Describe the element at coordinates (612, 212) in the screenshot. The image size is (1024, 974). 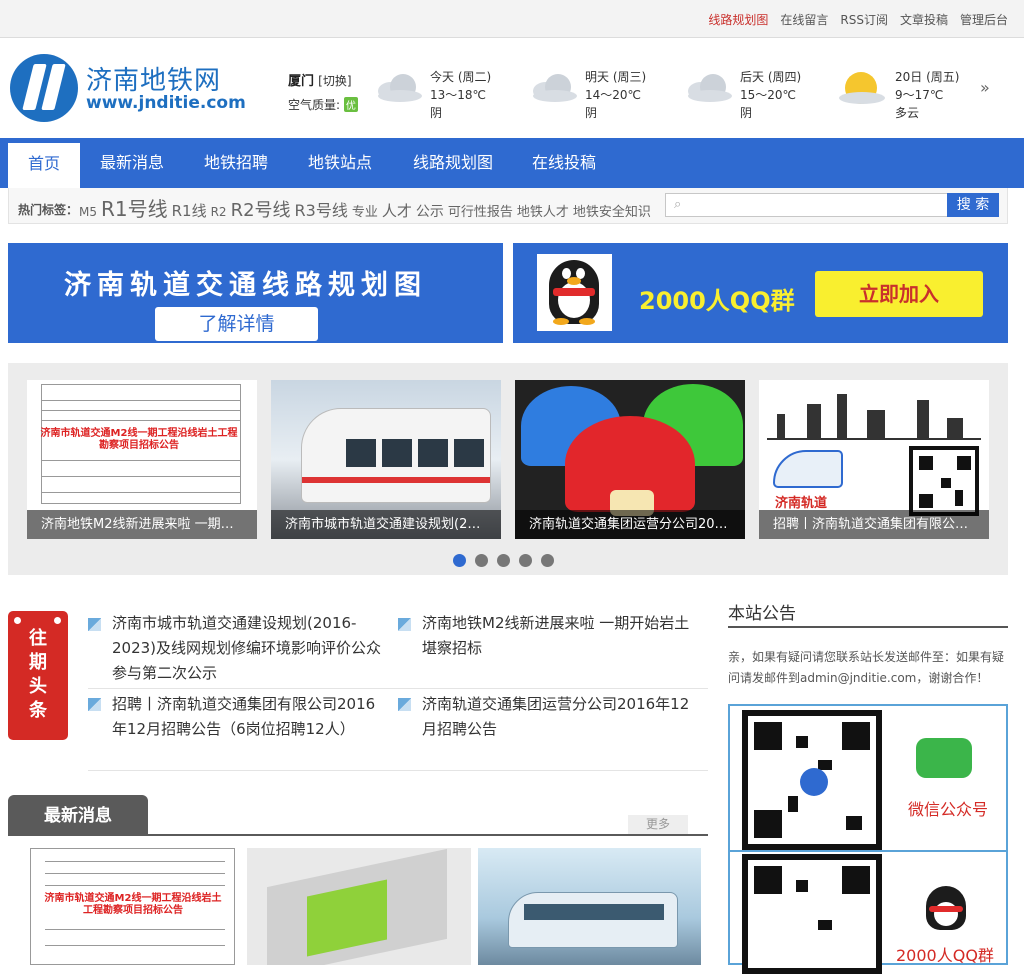
I see `tag-link: 地铁安全知识` at that location.